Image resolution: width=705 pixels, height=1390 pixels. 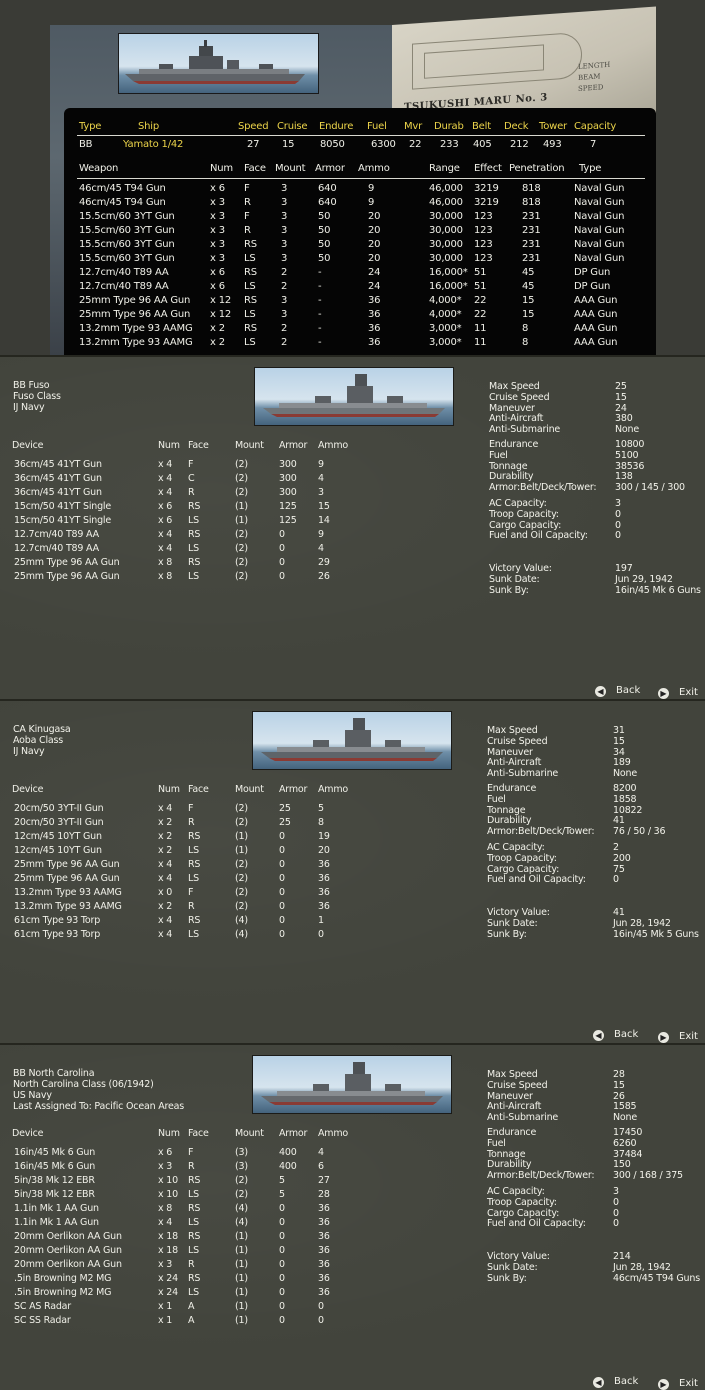 What do you see at coordinates (616, 1202) in the screenshot?
I see `stat-value-troop-capacity: 0` at bounding box center [616, 1202].